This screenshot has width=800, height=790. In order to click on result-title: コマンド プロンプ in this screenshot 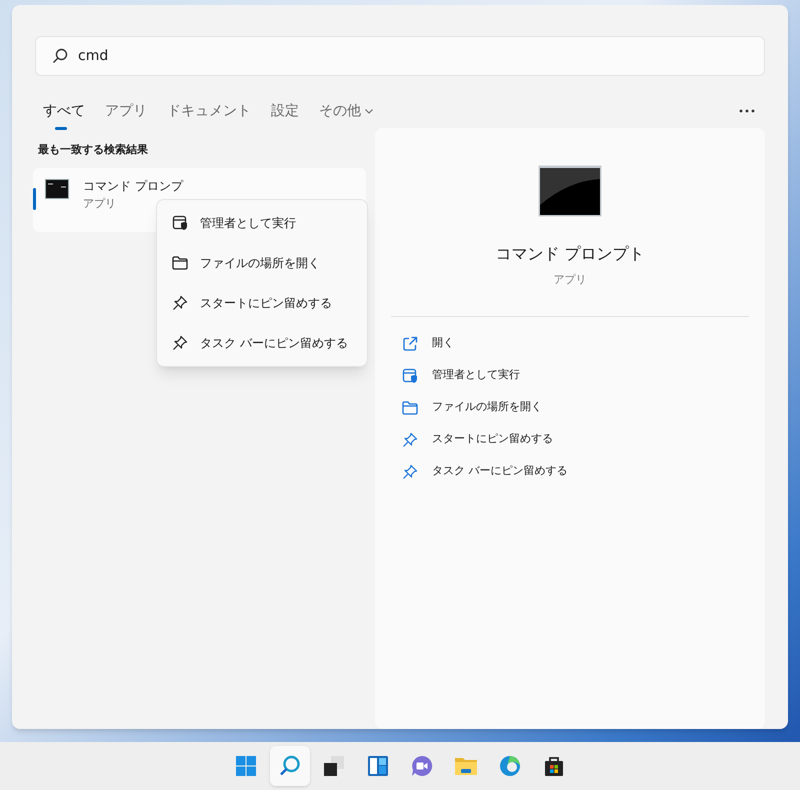, I will do `click(133, 185)`.